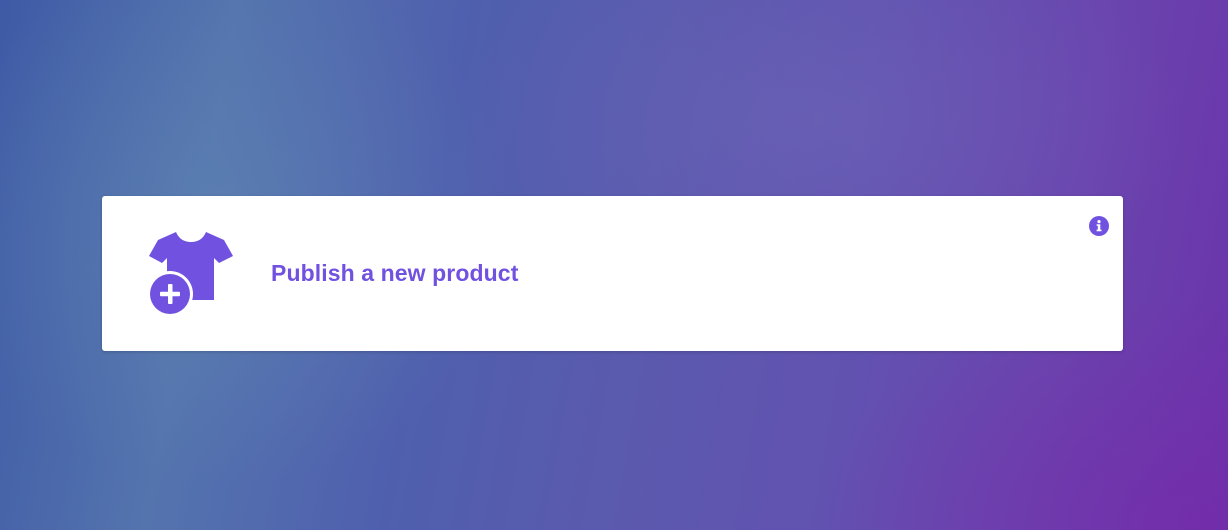 This screenshot has width=1228, height=530. What do you see at coordinates (395, 273) in the screenshot?
I see `card-title: Publish a new product` at bounding box center [395, 273].